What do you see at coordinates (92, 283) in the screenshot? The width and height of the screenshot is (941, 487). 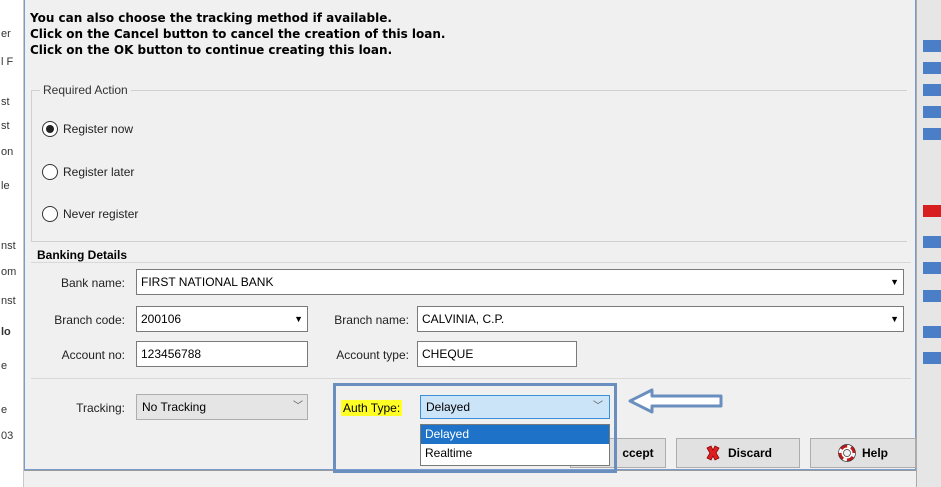 I see `bank-name-label: Bank name:` at bounding box center [92, 283].